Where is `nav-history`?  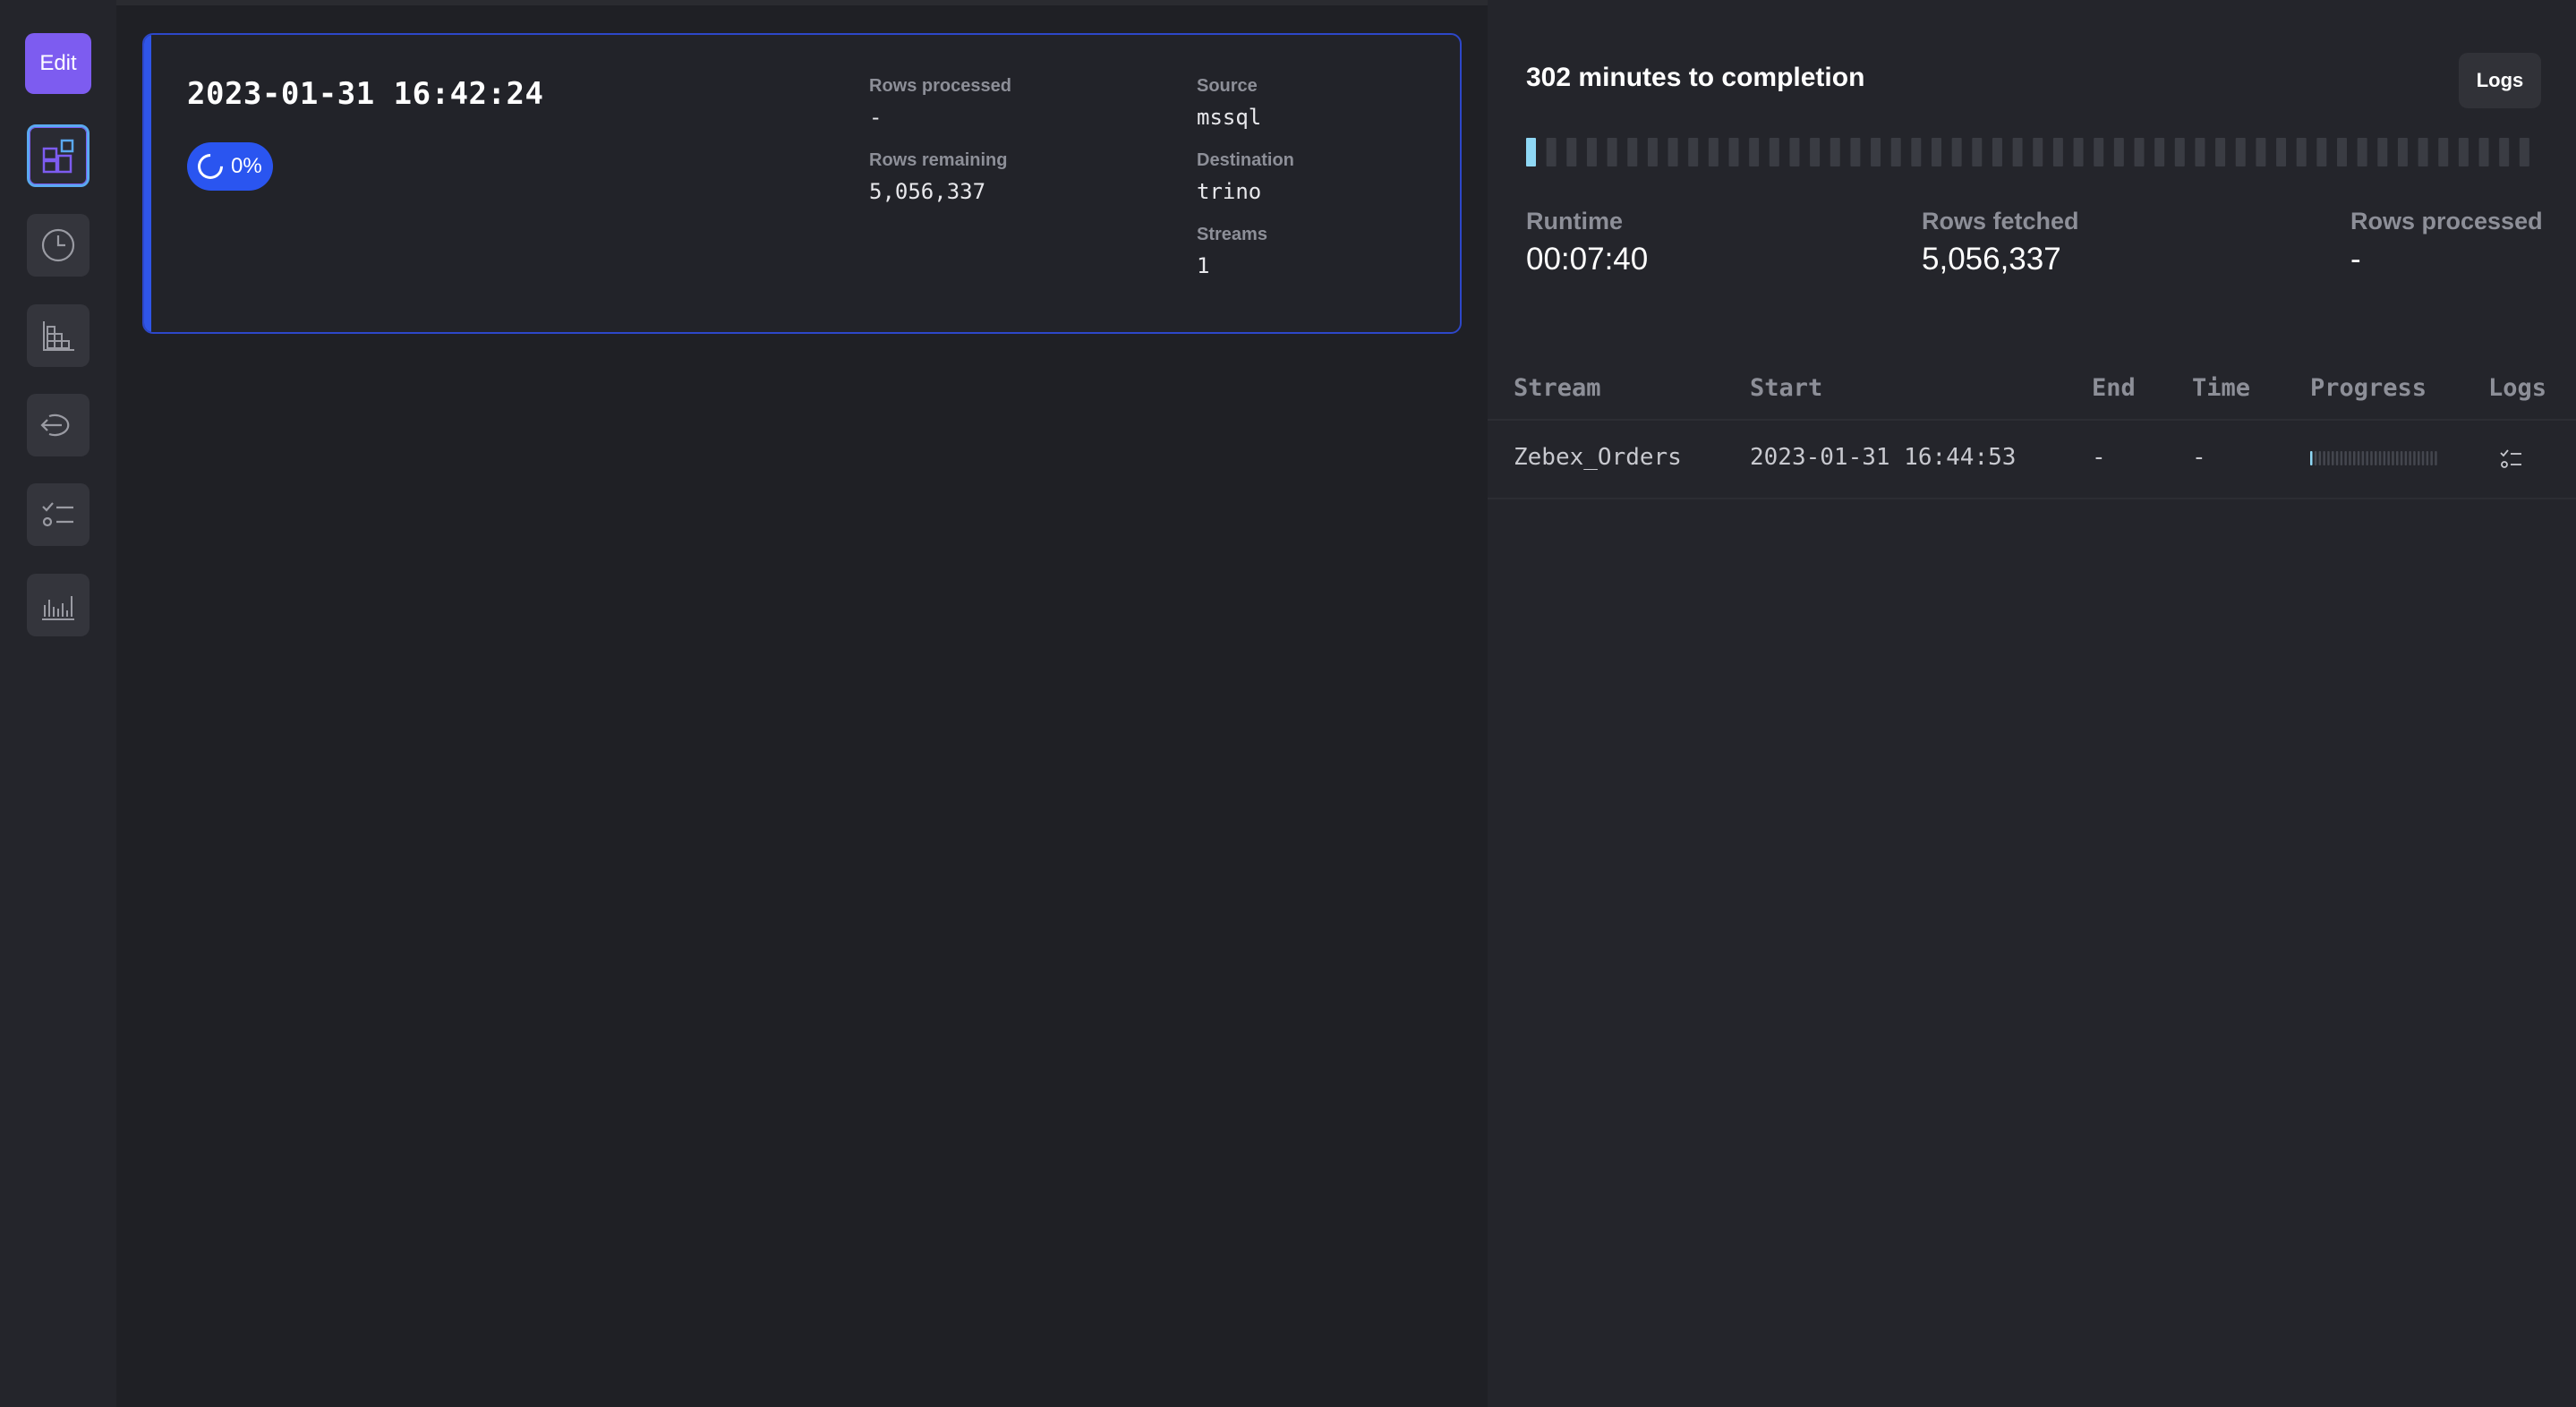
nav-history is located at coordinates (58, 245).